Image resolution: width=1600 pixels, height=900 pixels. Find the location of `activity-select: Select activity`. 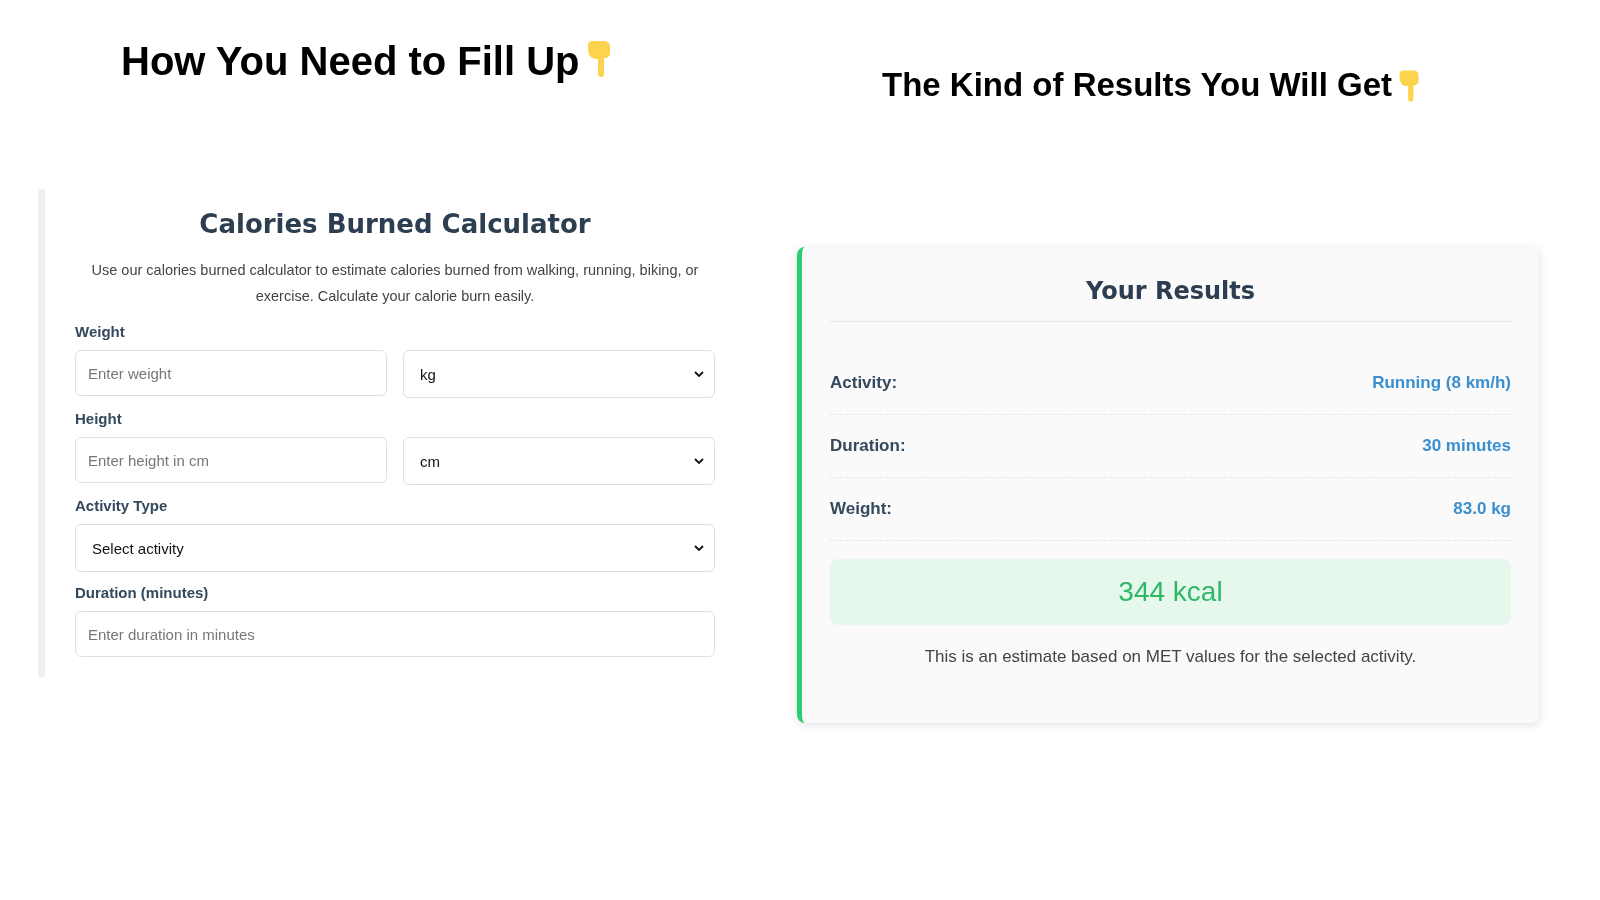

activity-select: Select activity is located at coordinates (395, 548).